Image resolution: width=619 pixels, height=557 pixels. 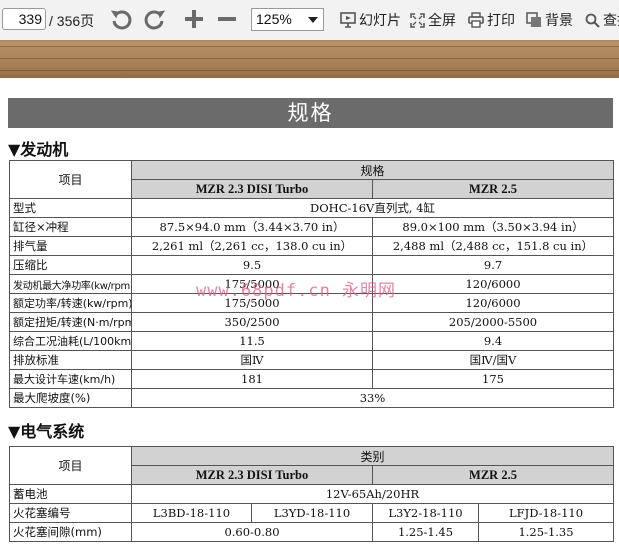 What do you see at coordinates (380, 21) in the screenshot?
I see `slideshow-label: 幻灯片` at bounding box center [380, 21].